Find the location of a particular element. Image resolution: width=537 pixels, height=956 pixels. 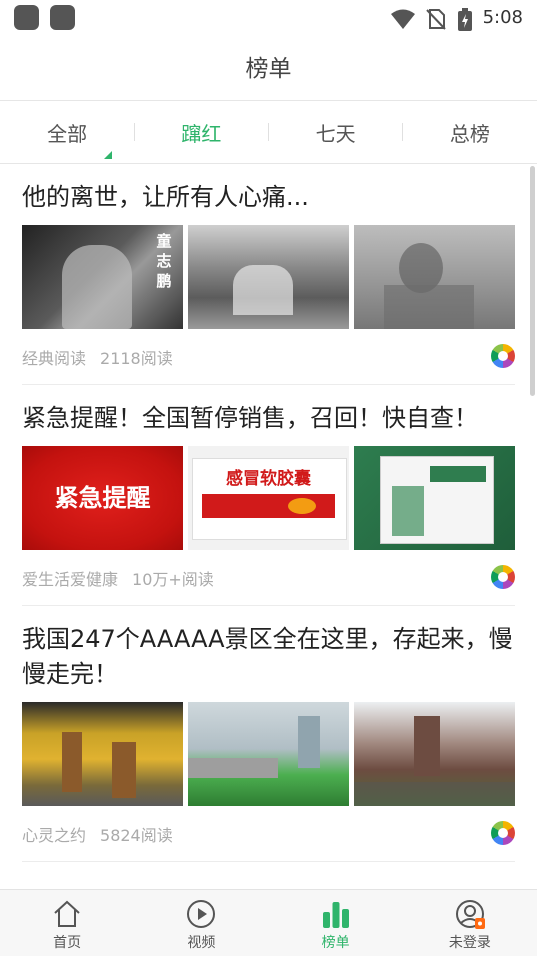

status-bar: 5:08 is located at coordinates (268, 19).